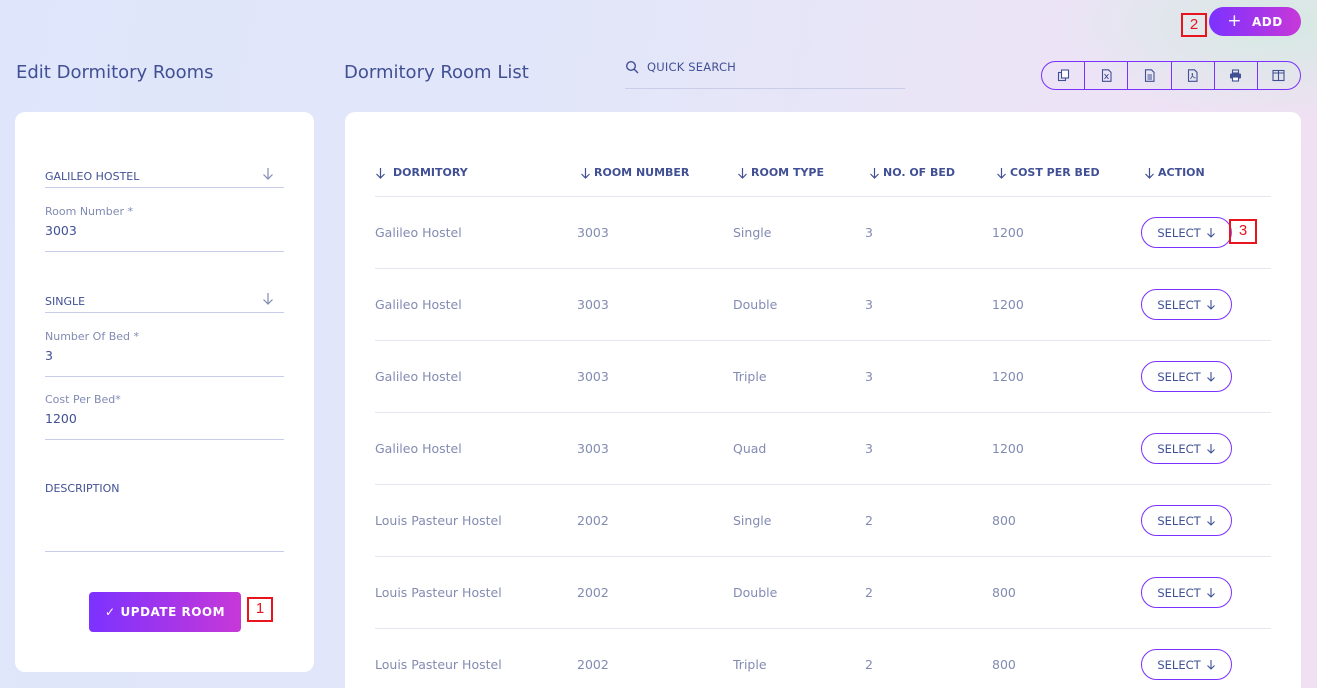 The width and height of the screenshot is (1317, 688). What do you see at coordinates (632, 67) in the screenshot?
I see `search-icon` at bounding box center [632, 67].